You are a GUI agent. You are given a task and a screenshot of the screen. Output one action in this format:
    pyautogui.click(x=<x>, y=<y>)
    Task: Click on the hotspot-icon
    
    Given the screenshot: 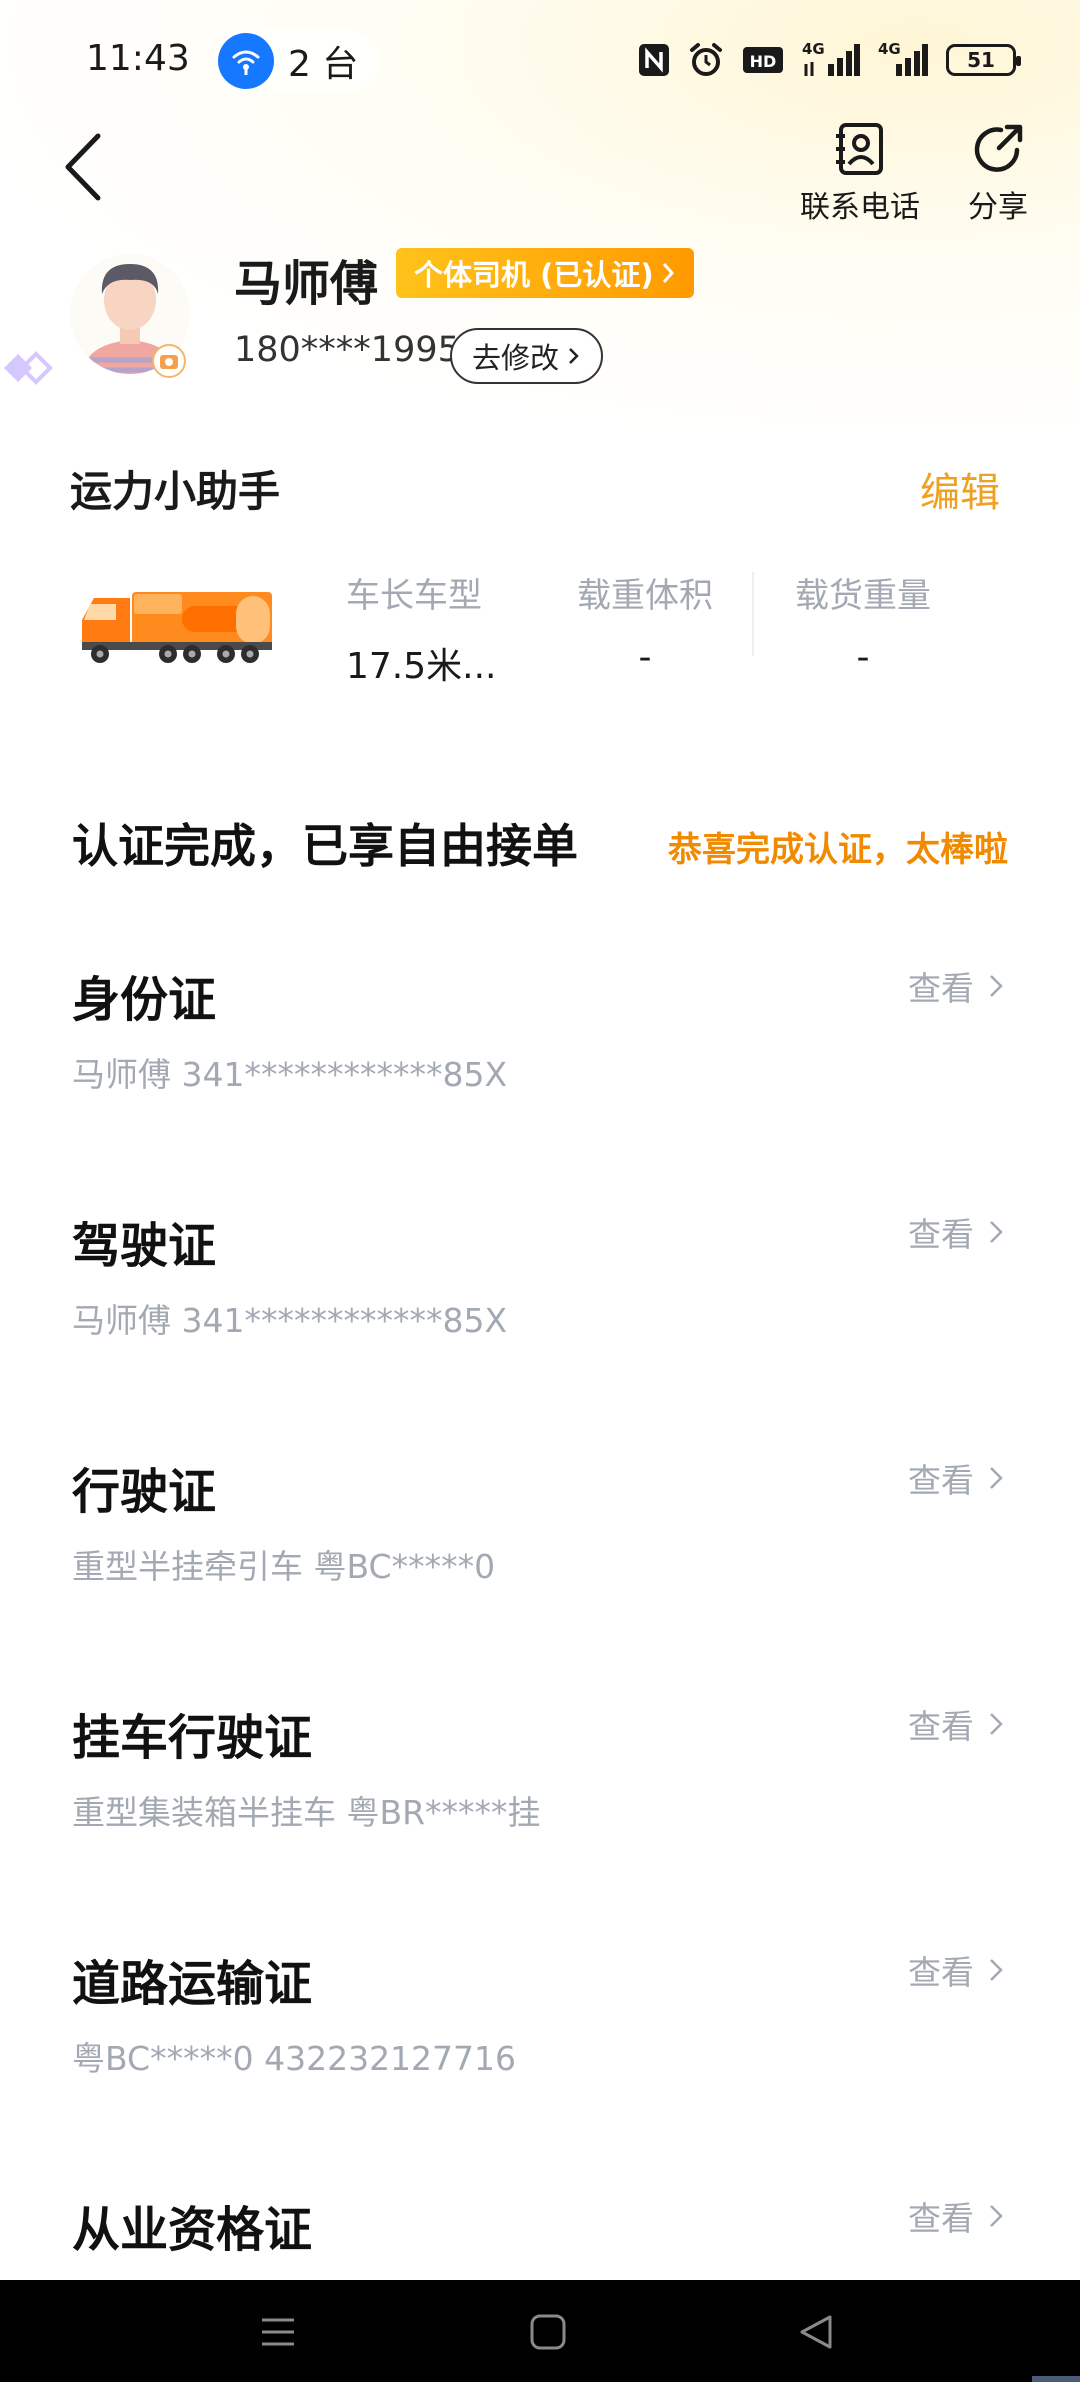 What is the action you would take?
    pyautogui.click(x=246, y=61)
    